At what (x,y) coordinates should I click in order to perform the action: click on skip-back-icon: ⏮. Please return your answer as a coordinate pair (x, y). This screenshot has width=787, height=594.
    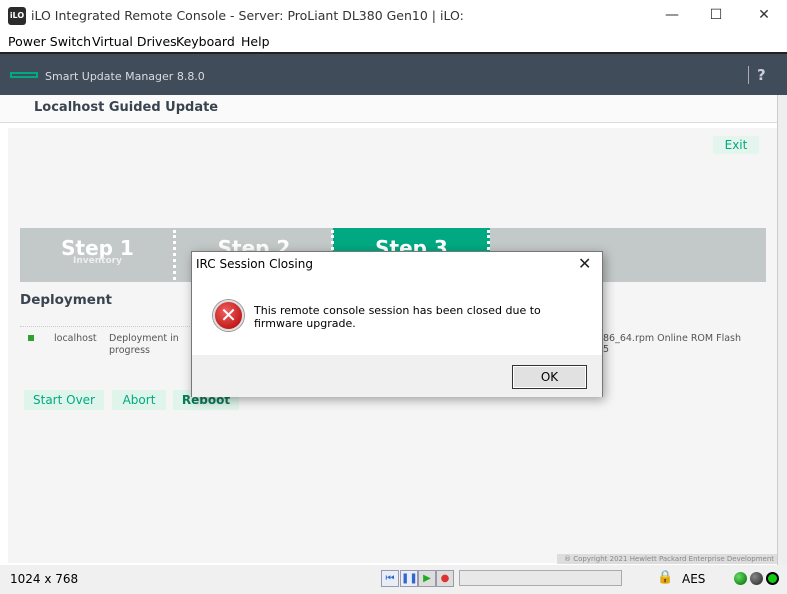
    Looking at the image, I should click on (390, 578).